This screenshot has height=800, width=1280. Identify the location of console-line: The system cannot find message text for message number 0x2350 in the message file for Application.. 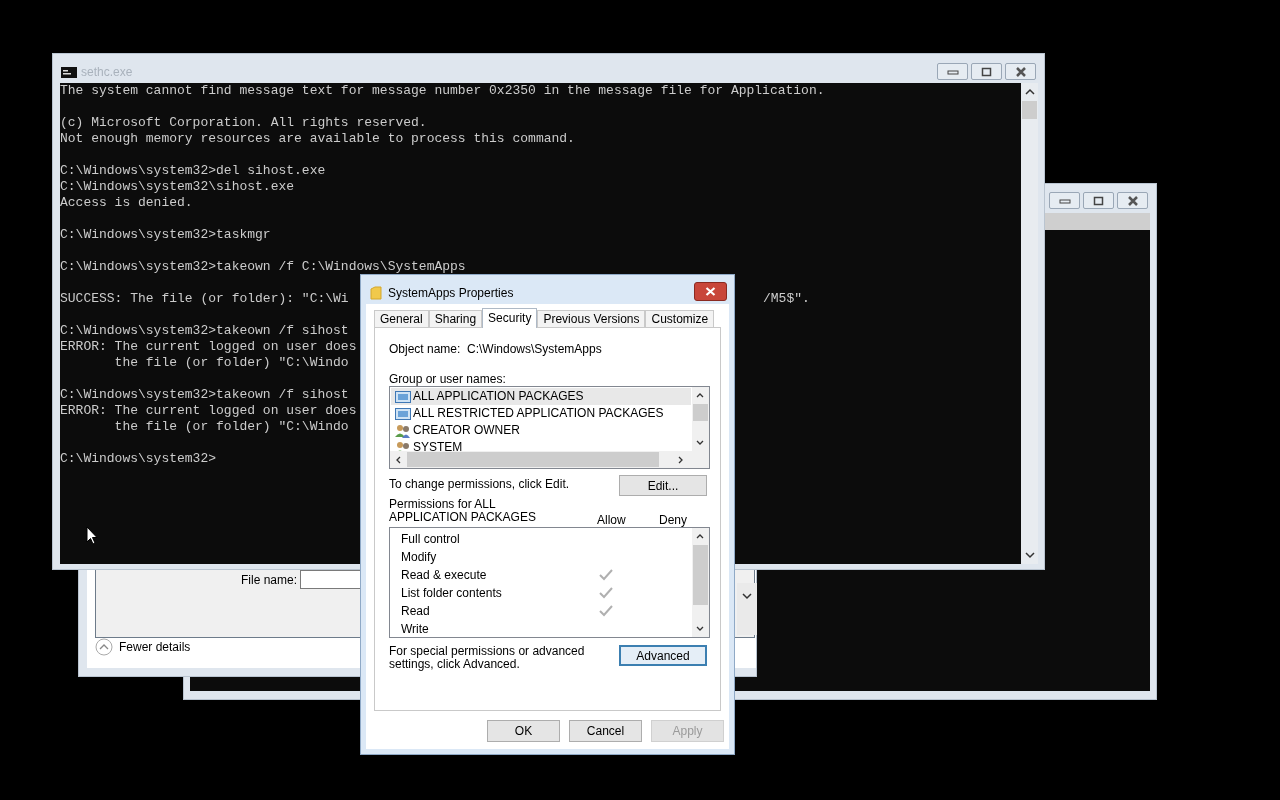
(442, 91).